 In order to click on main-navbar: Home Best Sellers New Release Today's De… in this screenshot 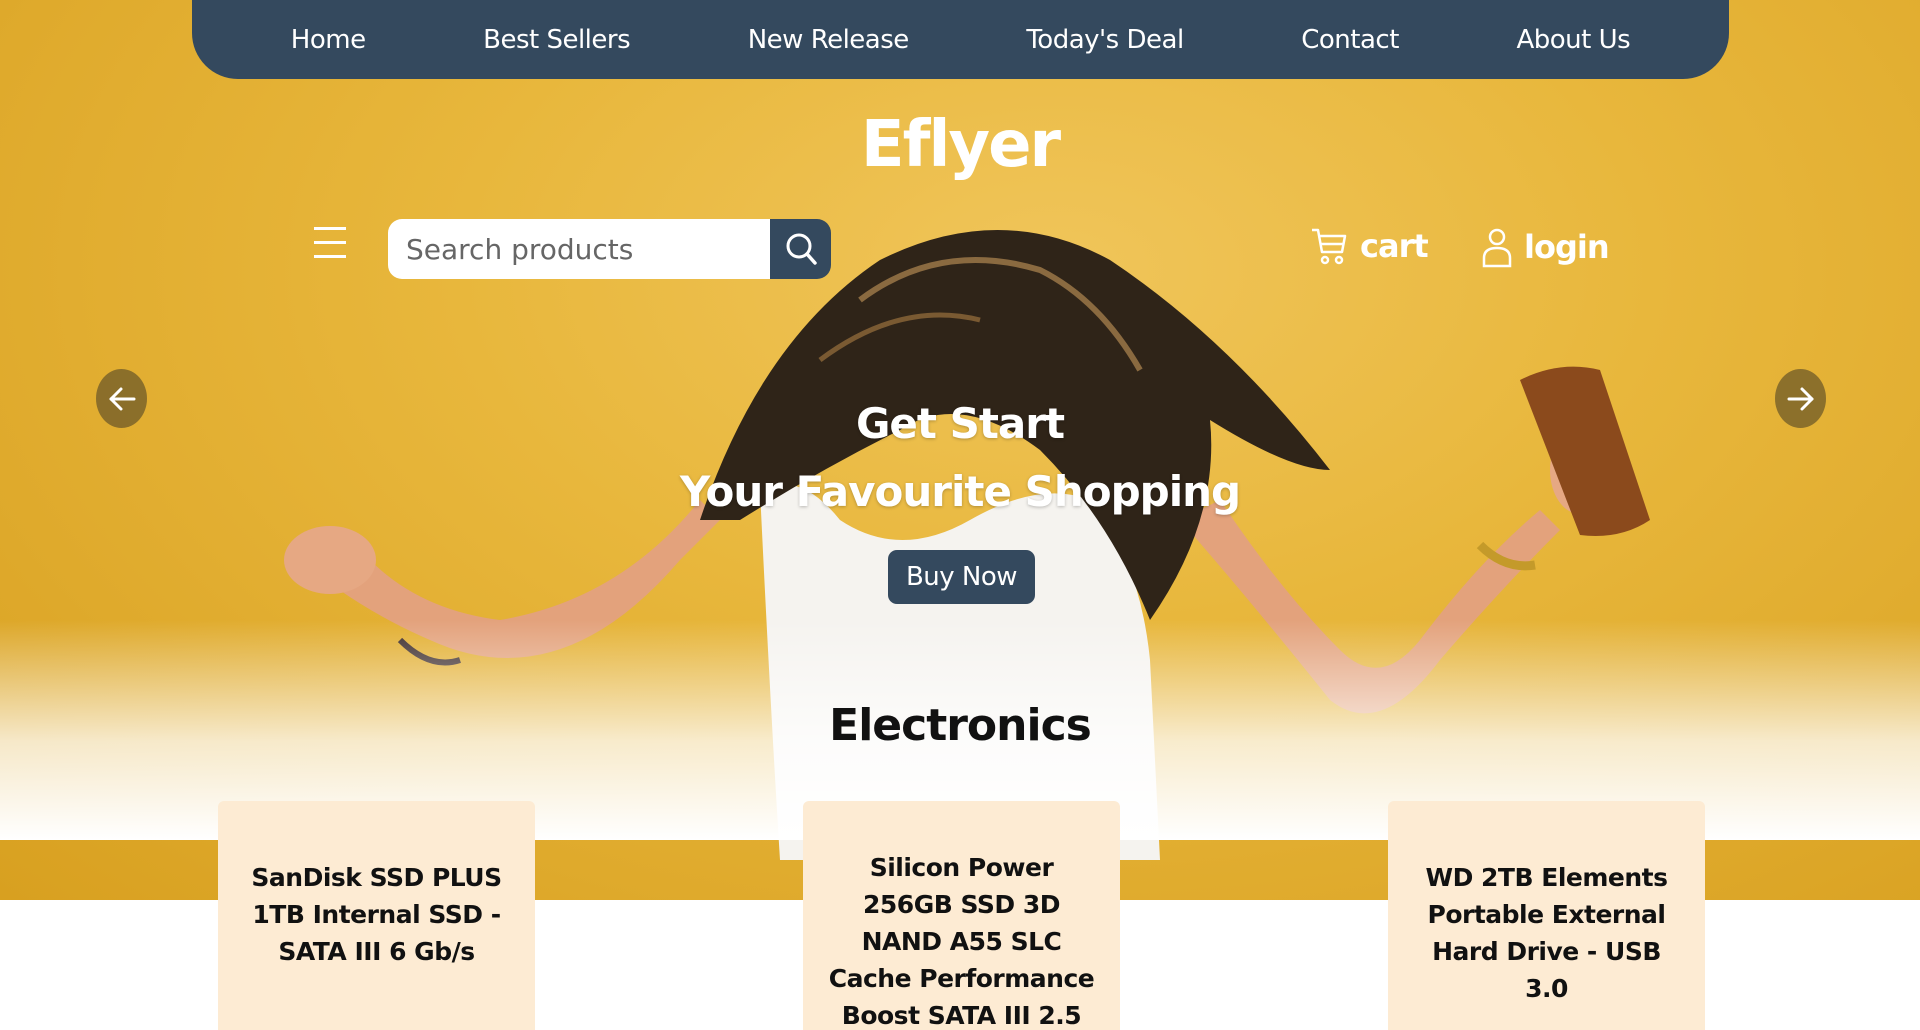, I will do `click(960, 39)`.